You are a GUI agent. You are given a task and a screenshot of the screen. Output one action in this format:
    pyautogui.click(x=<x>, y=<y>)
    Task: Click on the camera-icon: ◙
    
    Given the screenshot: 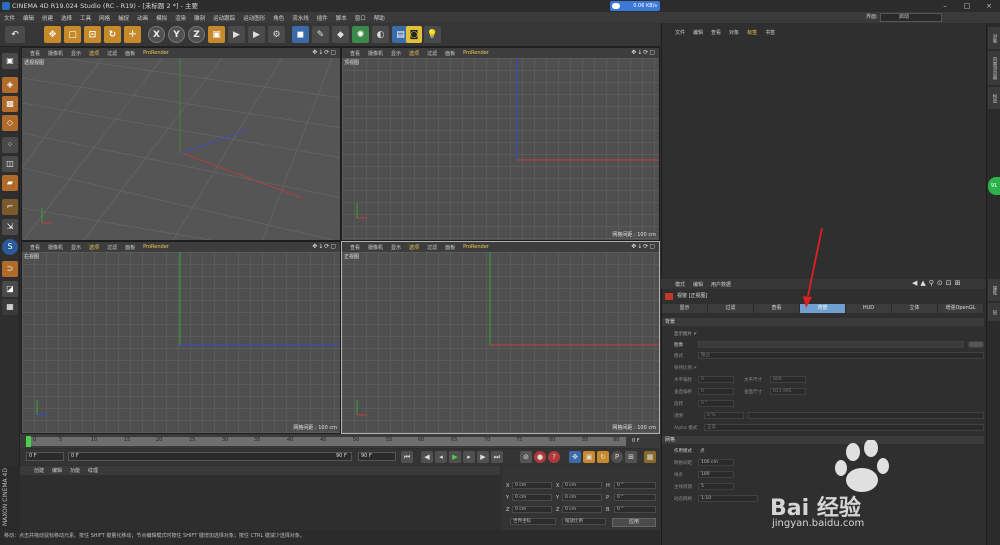 What is the action you would take?
    pyautogui.click(x=414, y=34)
    